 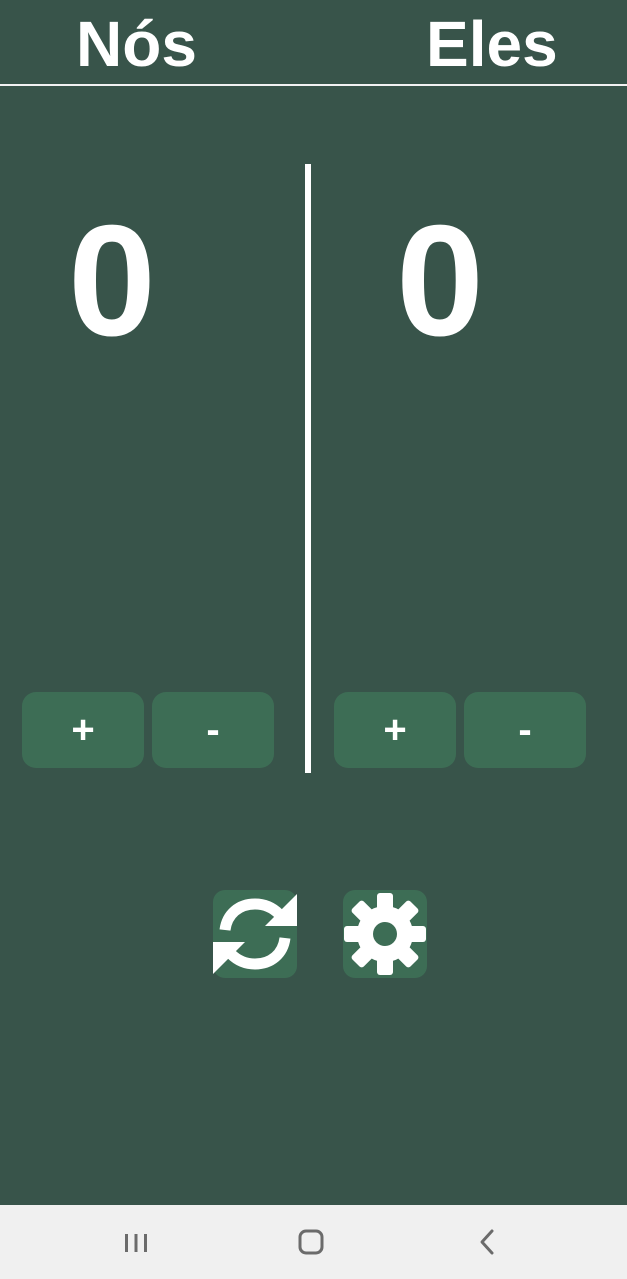 What do you see at coordinates (136, 44) in the screenshot?
I see `team-us-title: Nós` at bounding box center [136, 44].